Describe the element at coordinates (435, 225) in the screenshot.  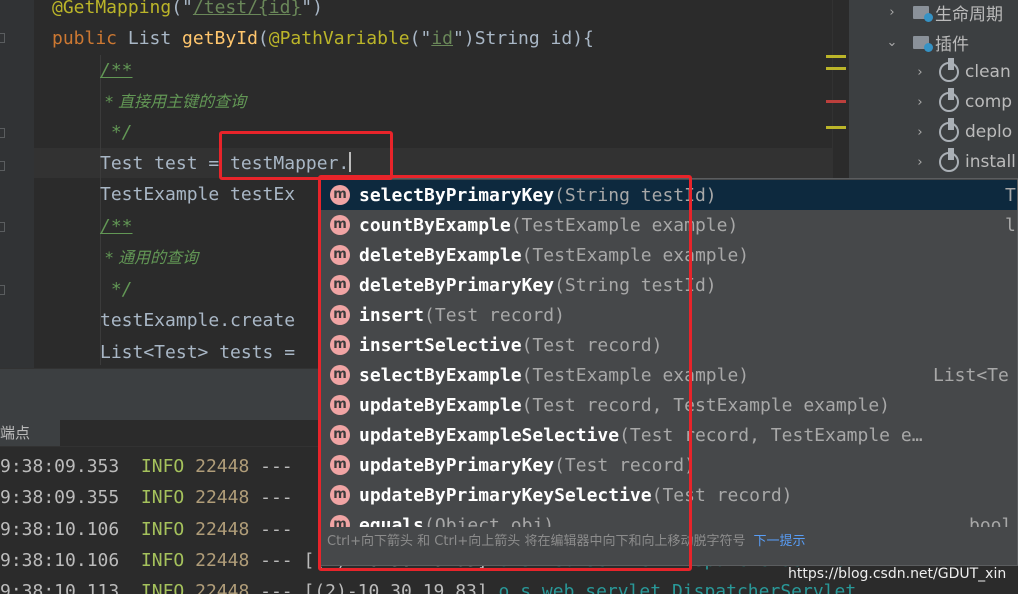
I see `completion-method-name: countByExample` at that location.